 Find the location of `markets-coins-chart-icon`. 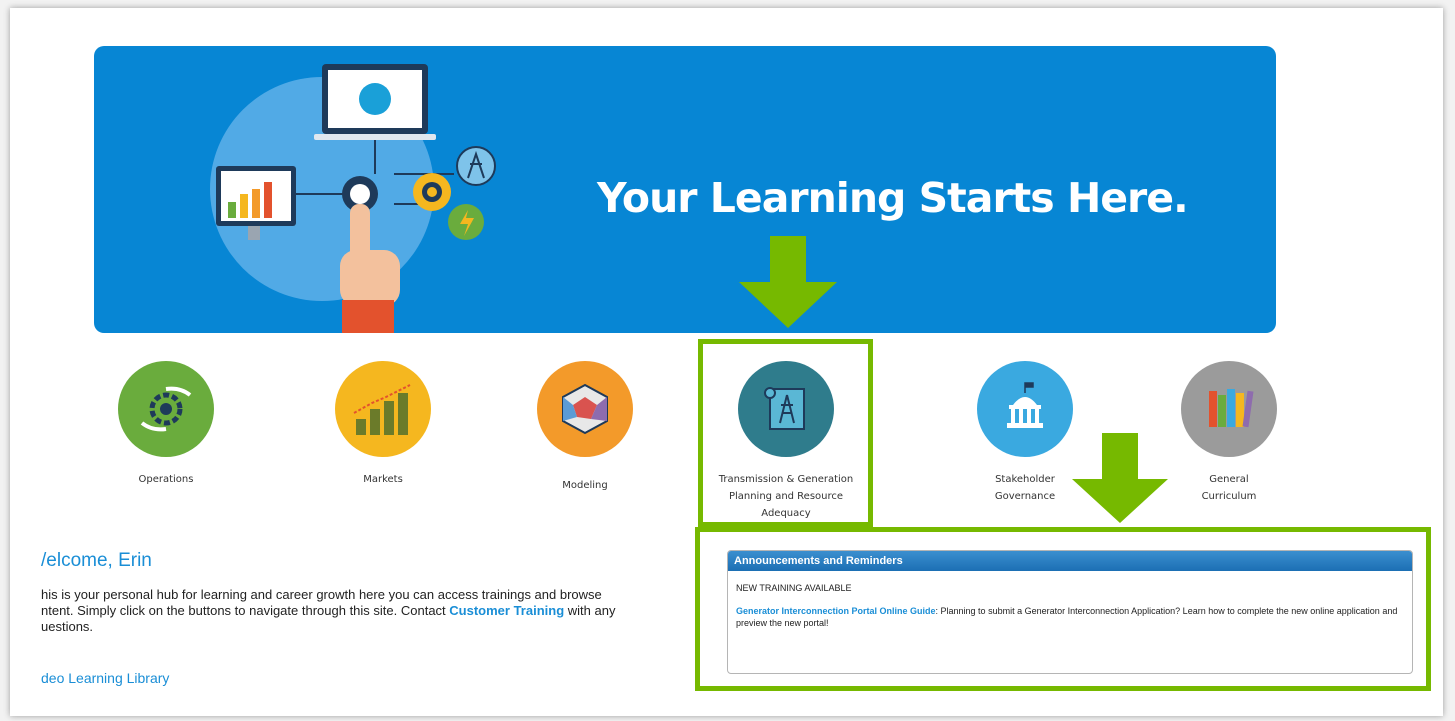

markets-coins-chart-icon is located at coordinates (383, 409).